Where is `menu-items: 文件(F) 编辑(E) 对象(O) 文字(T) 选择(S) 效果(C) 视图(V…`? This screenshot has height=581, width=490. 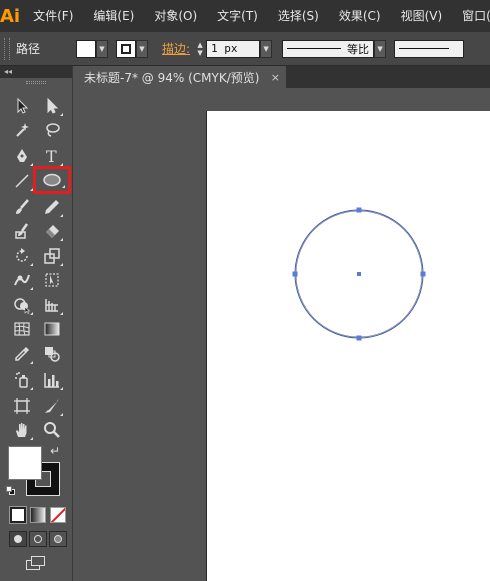
menu-items: 文件(F) 编辑(E) 对象(O) 文字(T) 选择(S) 效果(C) 视图(V… is located at coordinates (255, 16).